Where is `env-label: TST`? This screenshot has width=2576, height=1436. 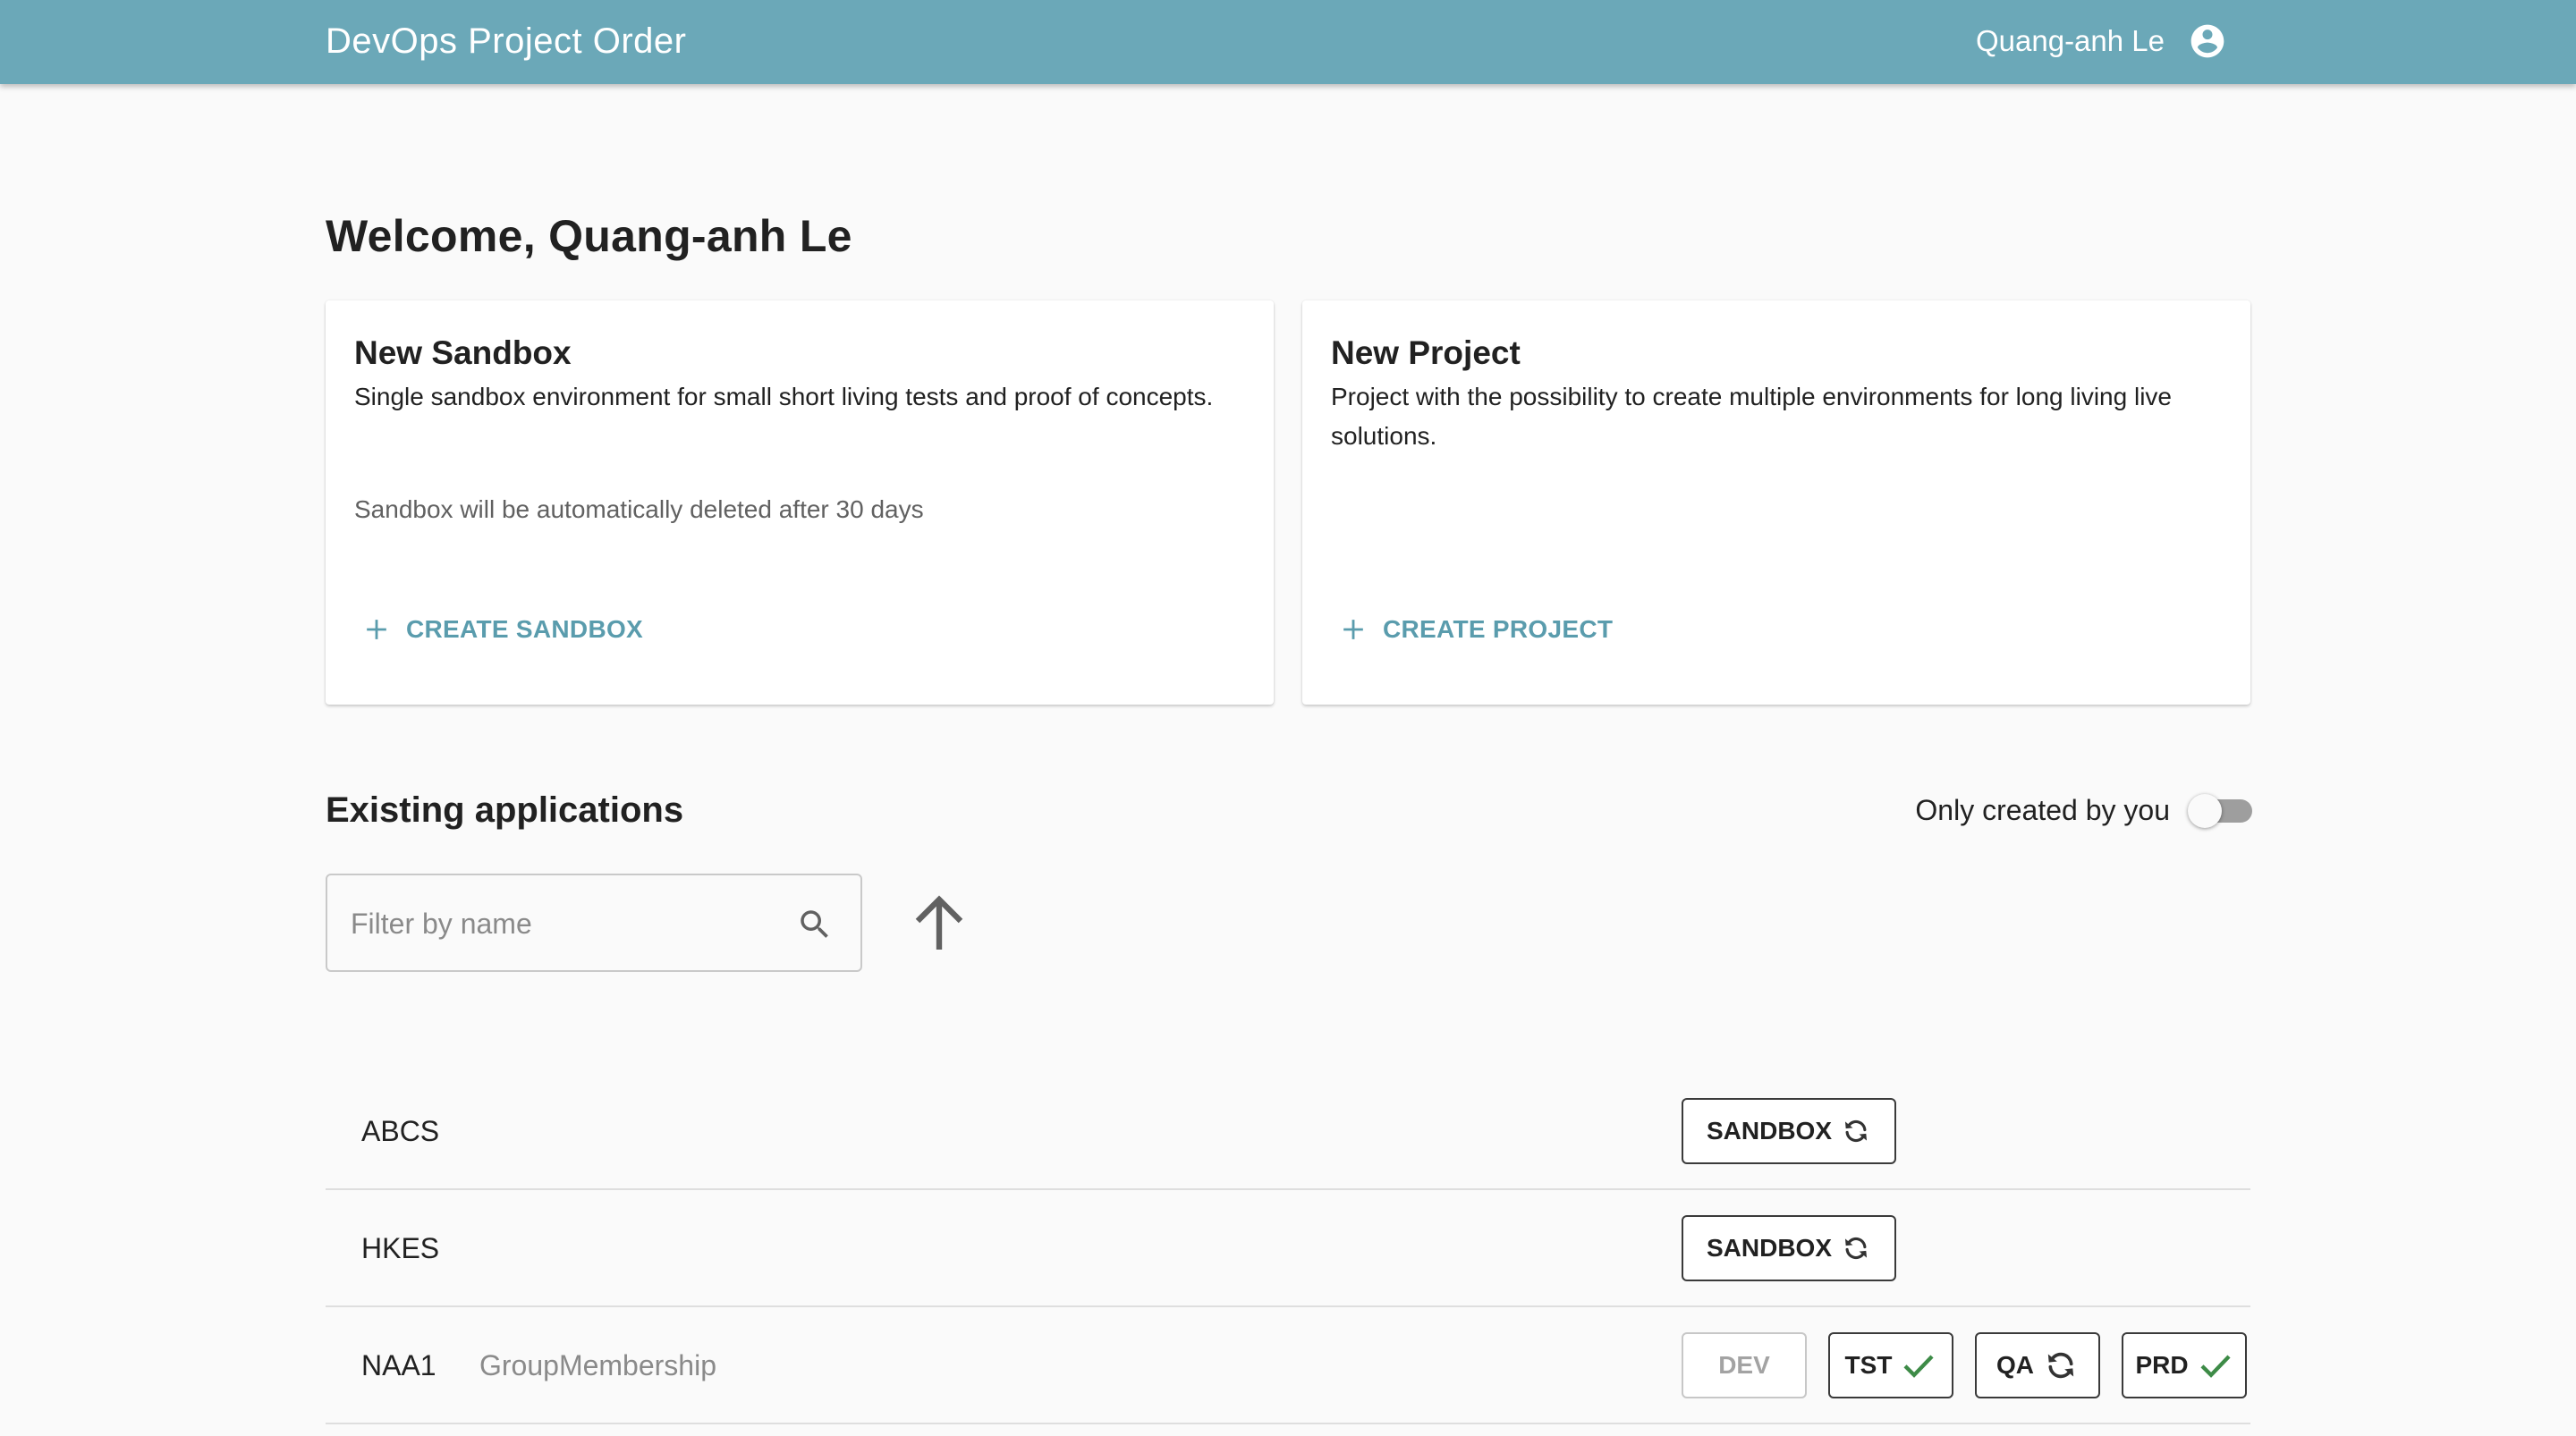
env-label: TST is located at coordinates (1868, 1365).